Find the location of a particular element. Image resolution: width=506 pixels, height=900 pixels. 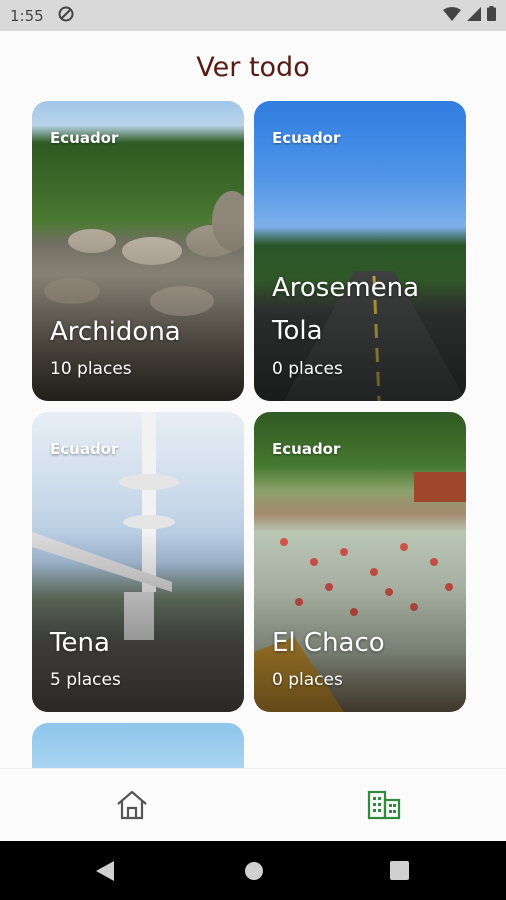

card-title-line1: Arosemena is located at coordinates (346, 288).